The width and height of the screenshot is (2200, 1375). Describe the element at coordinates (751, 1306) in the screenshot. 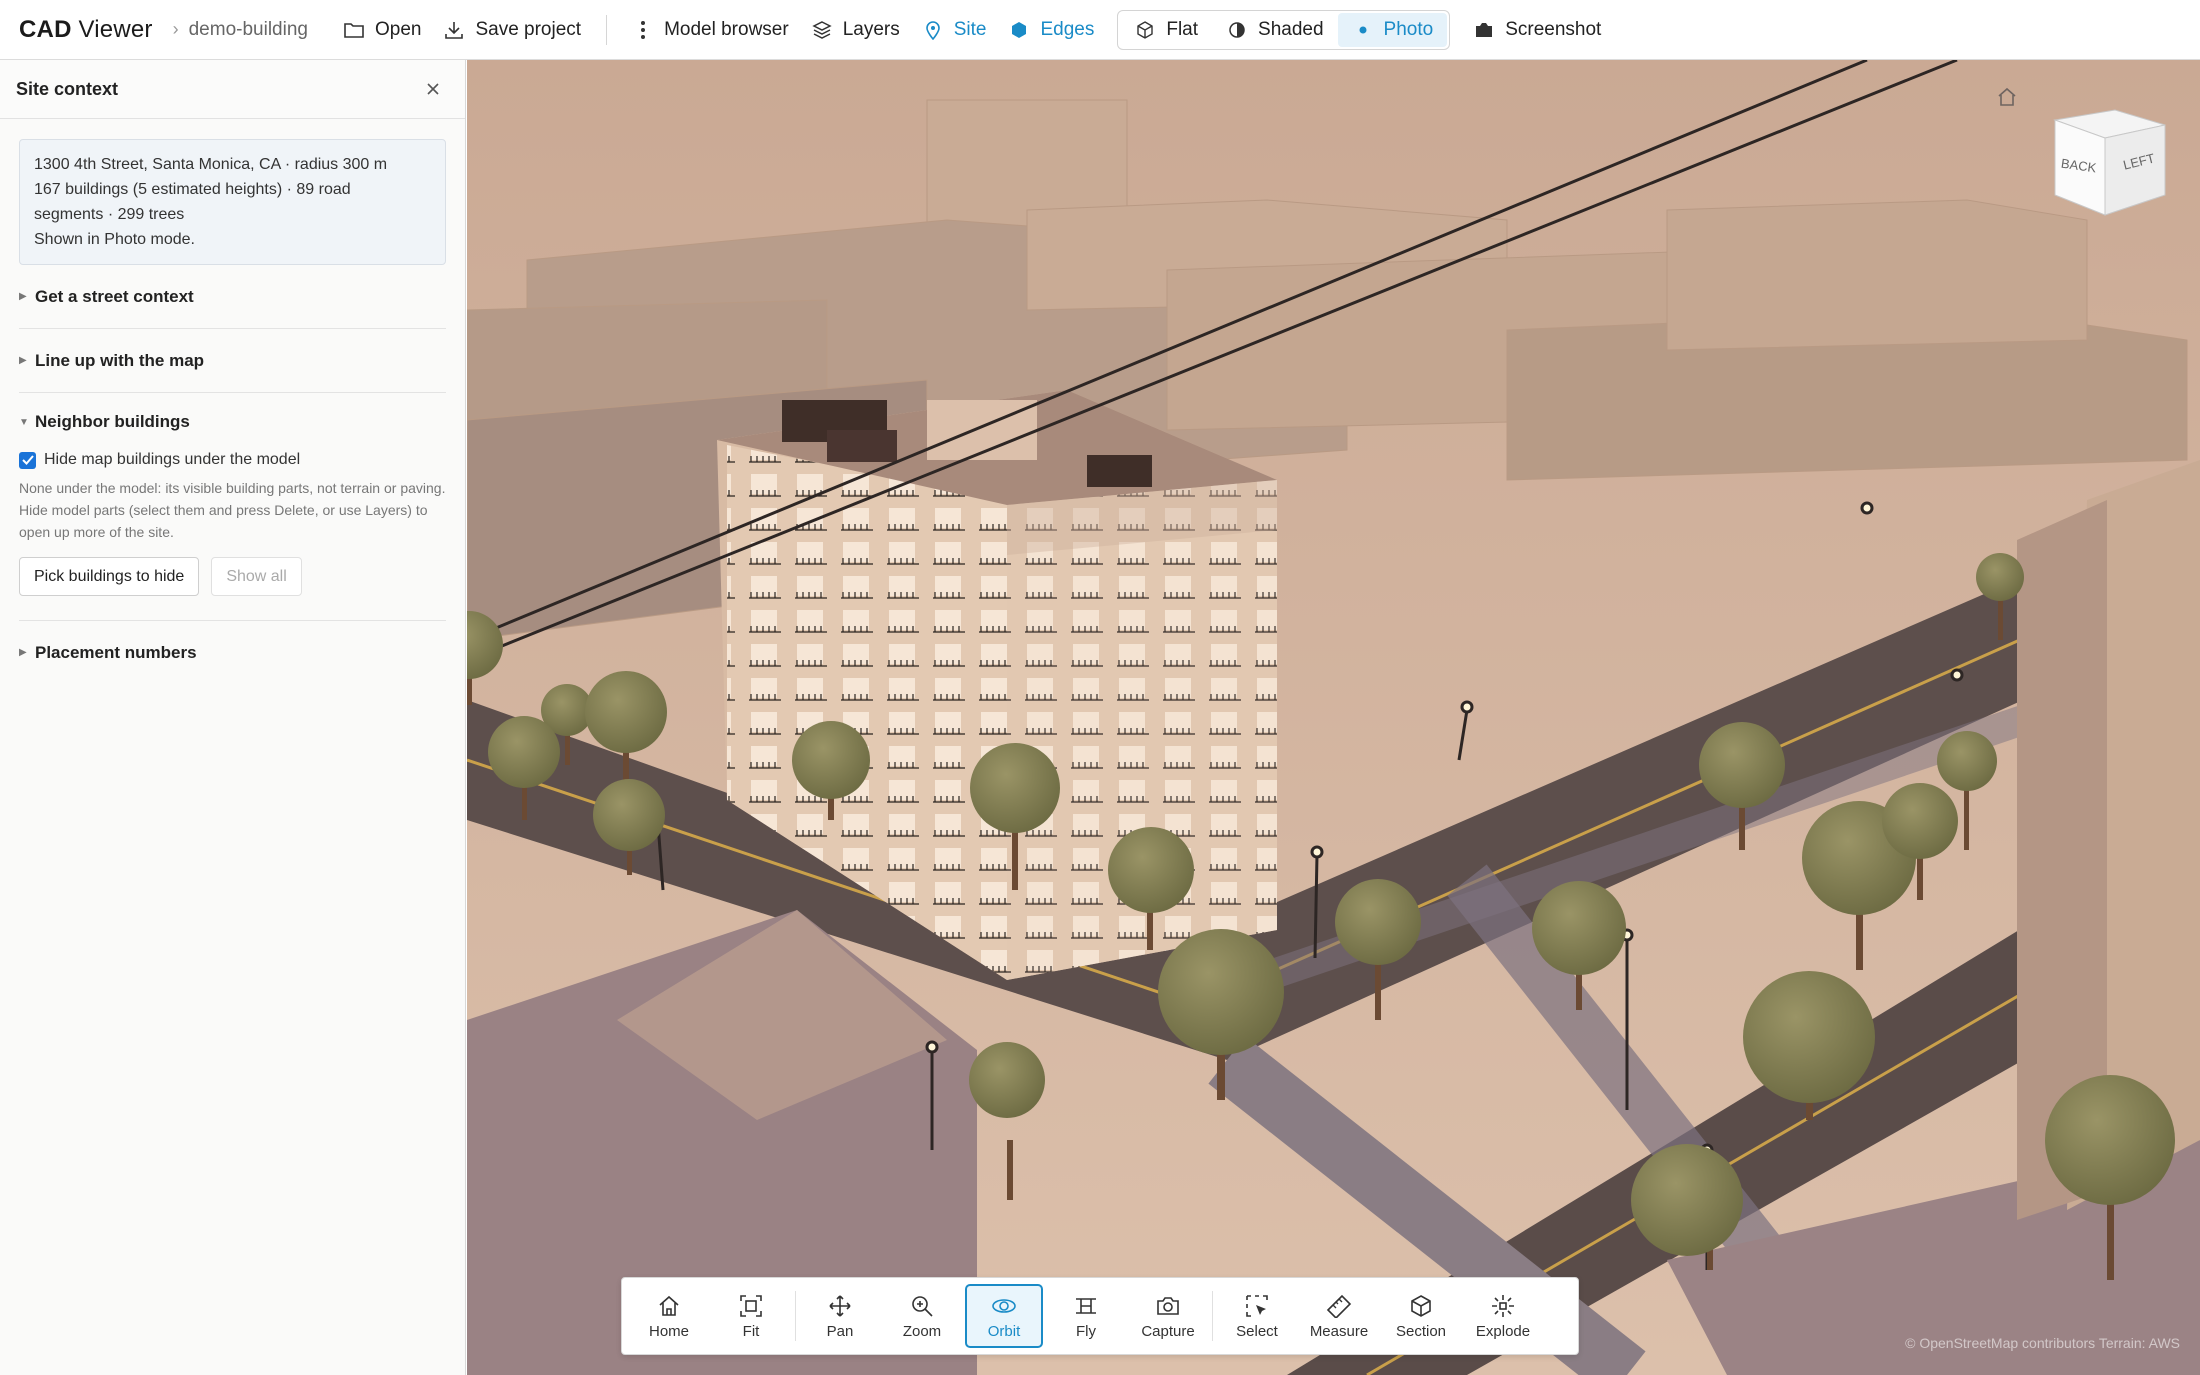

I see `fit-icon` at that location.